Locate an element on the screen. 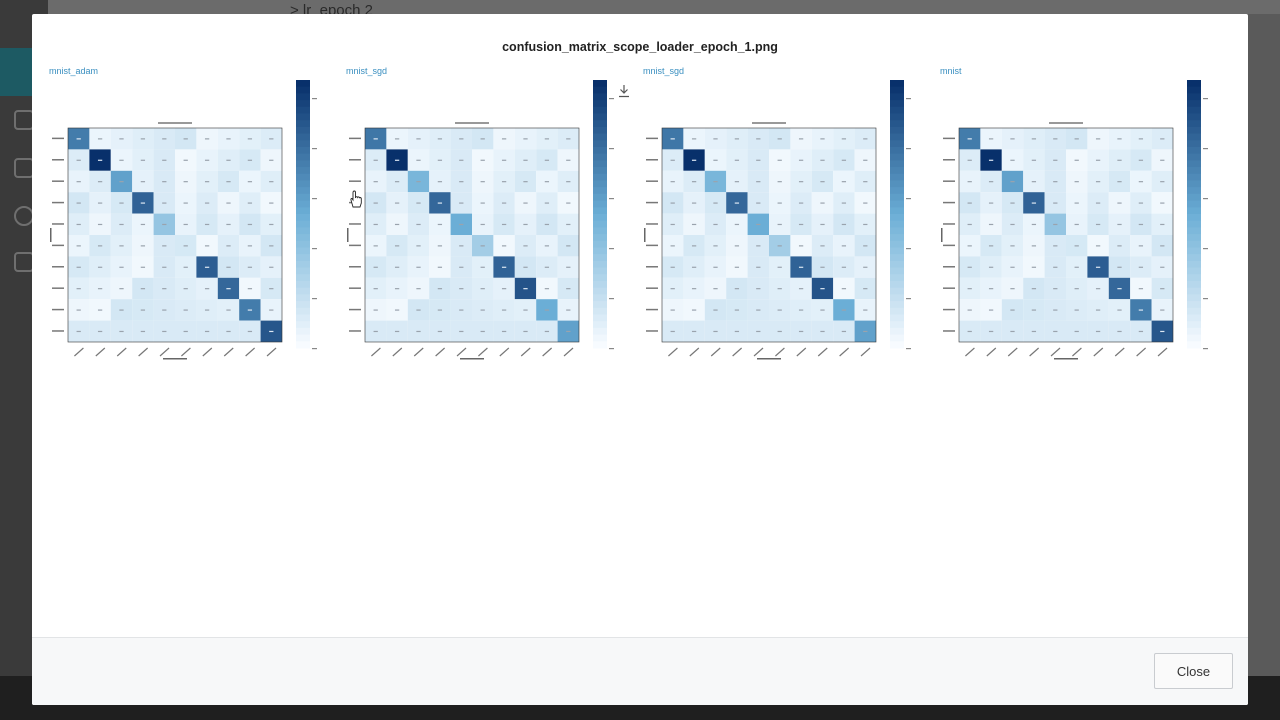  image-panel-4: mnist is located at coordinates (1076, 225).